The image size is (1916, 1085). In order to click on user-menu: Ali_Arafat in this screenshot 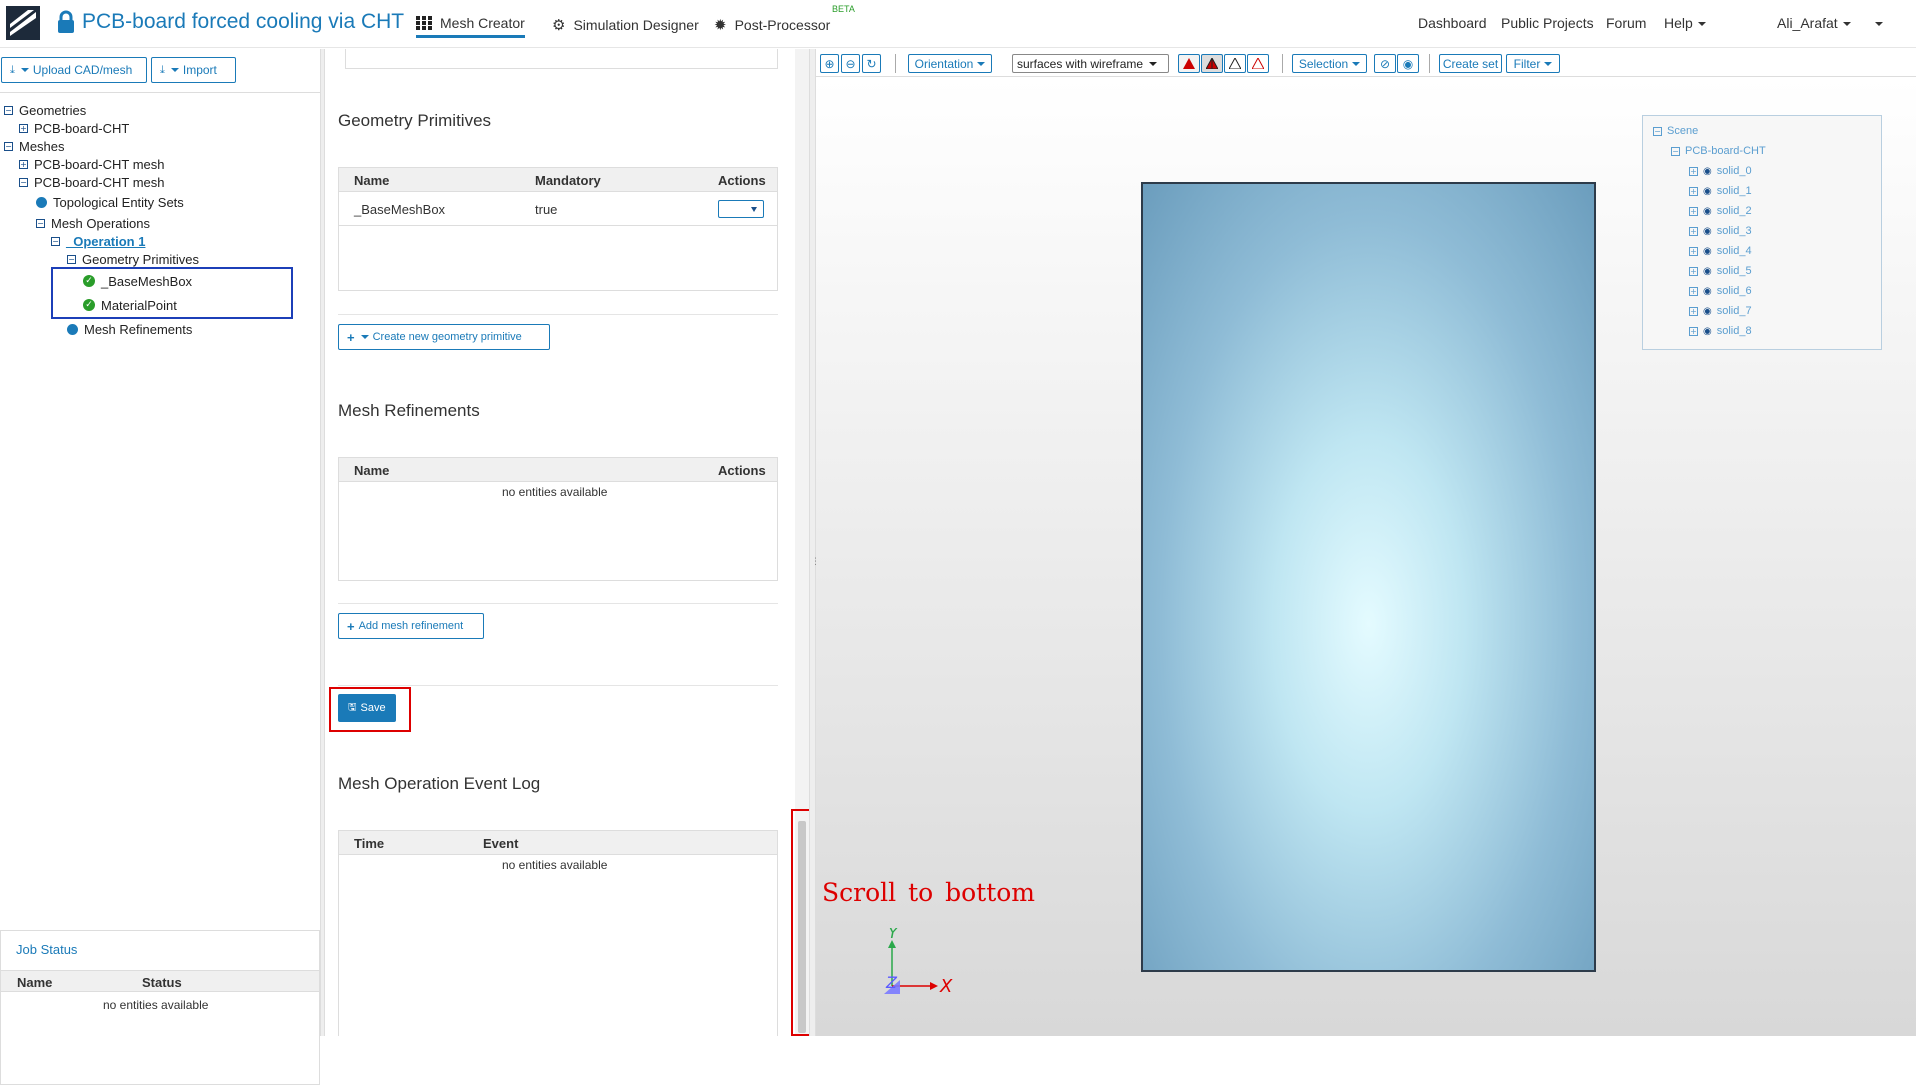, I will do `click(1814, 23)`.